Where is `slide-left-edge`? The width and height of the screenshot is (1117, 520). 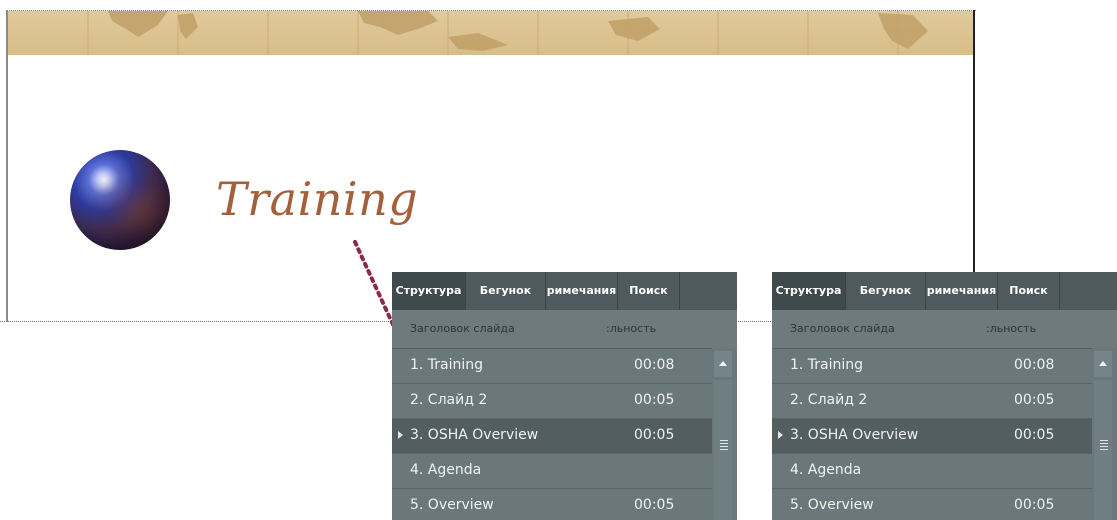 slide-left-edge is located at coordinates (7, 166).